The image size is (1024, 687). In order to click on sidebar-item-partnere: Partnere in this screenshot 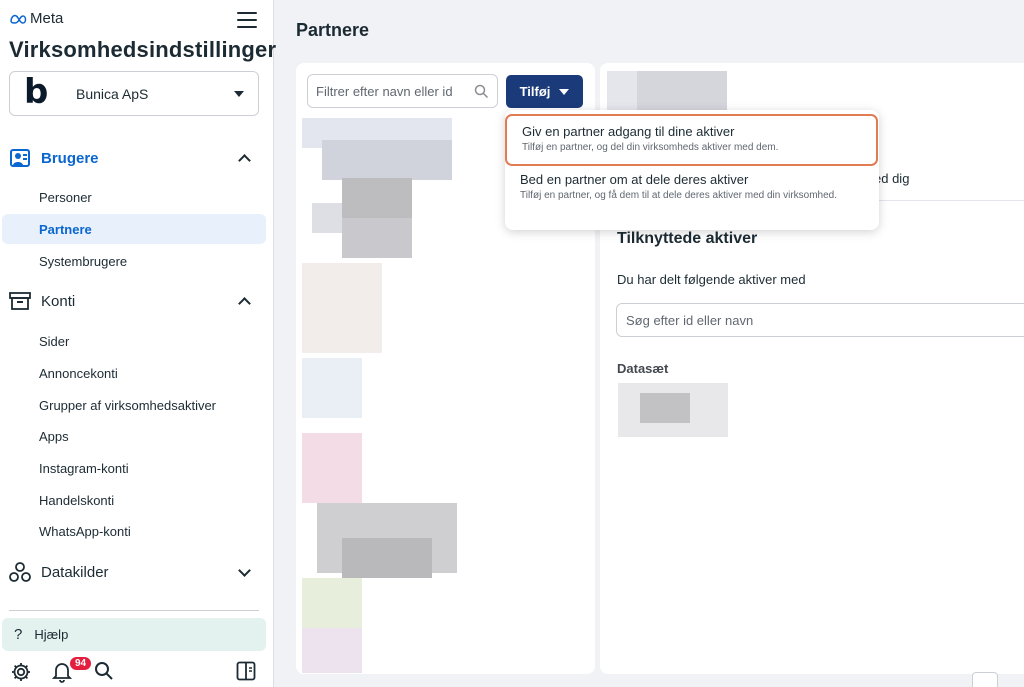, I will do `click(134, 229)`.